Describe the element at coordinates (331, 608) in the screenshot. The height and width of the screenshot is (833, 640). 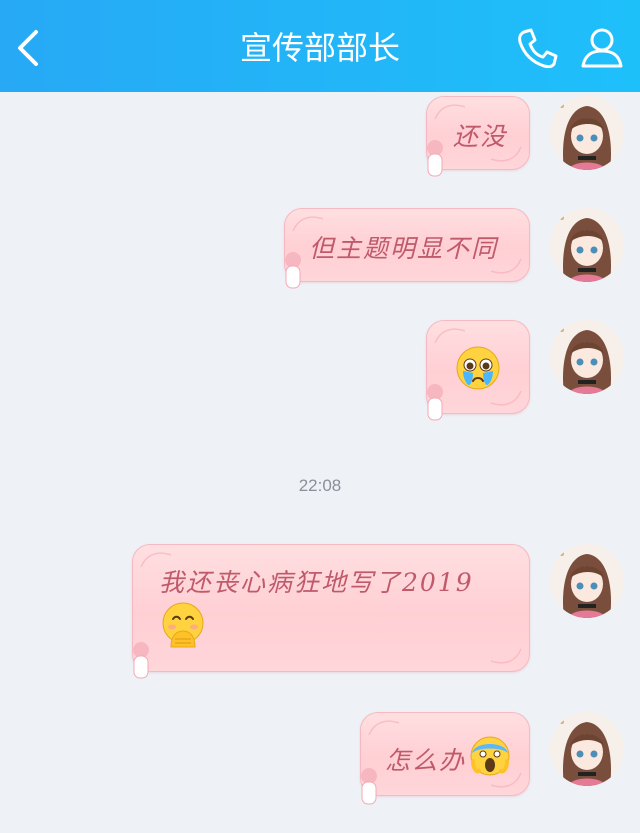
I see `message-bubble: 我还丧心病狂地写了2019` at that location.